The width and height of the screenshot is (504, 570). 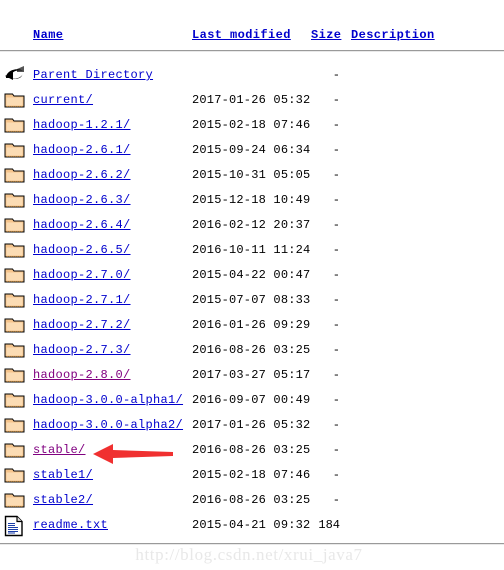 What do you see at coordinates (82, 150) in the screenshot?
I see `file-link: hadoop-2.6.1/` at bounding box center [82, 150].